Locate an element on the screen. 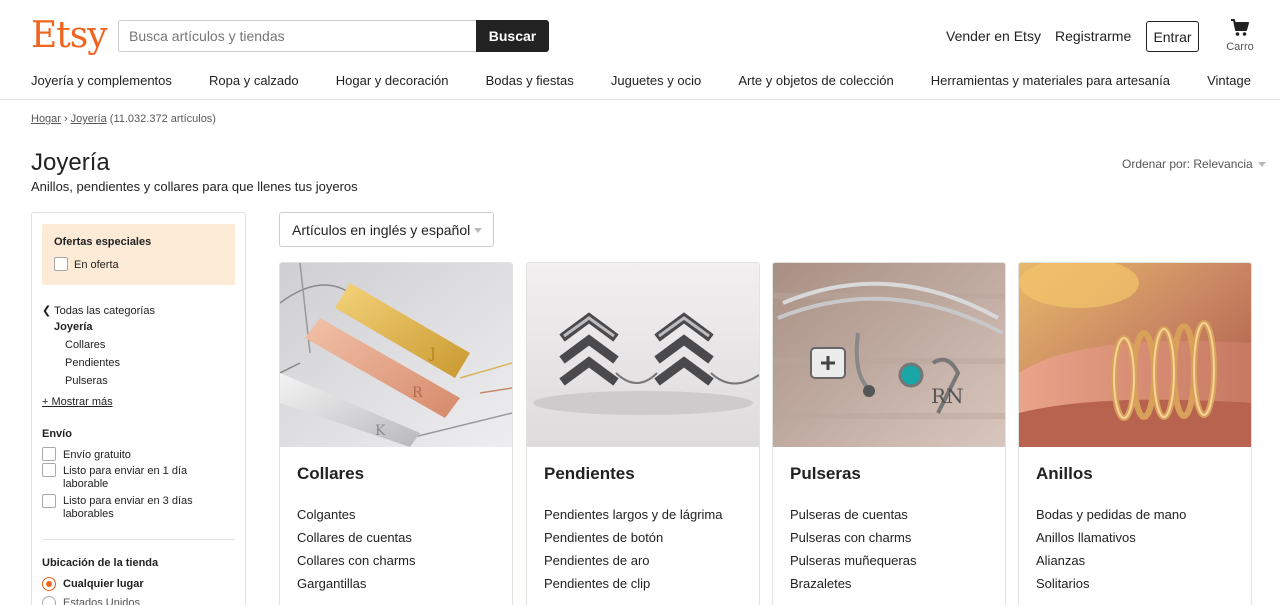 The height and width of the screenshot is (605, 1280). svg-text: R is located at coordinates (417, 393).